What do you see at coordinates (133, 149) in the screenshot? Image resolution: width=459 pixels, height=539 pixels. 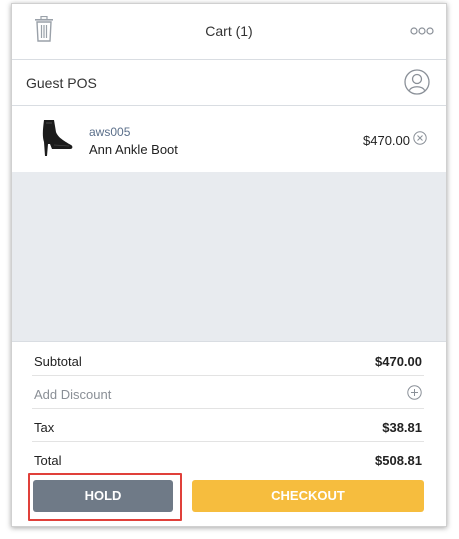 I see `product-name: Ann Ankle Boot` at bounding box center [133, 149].